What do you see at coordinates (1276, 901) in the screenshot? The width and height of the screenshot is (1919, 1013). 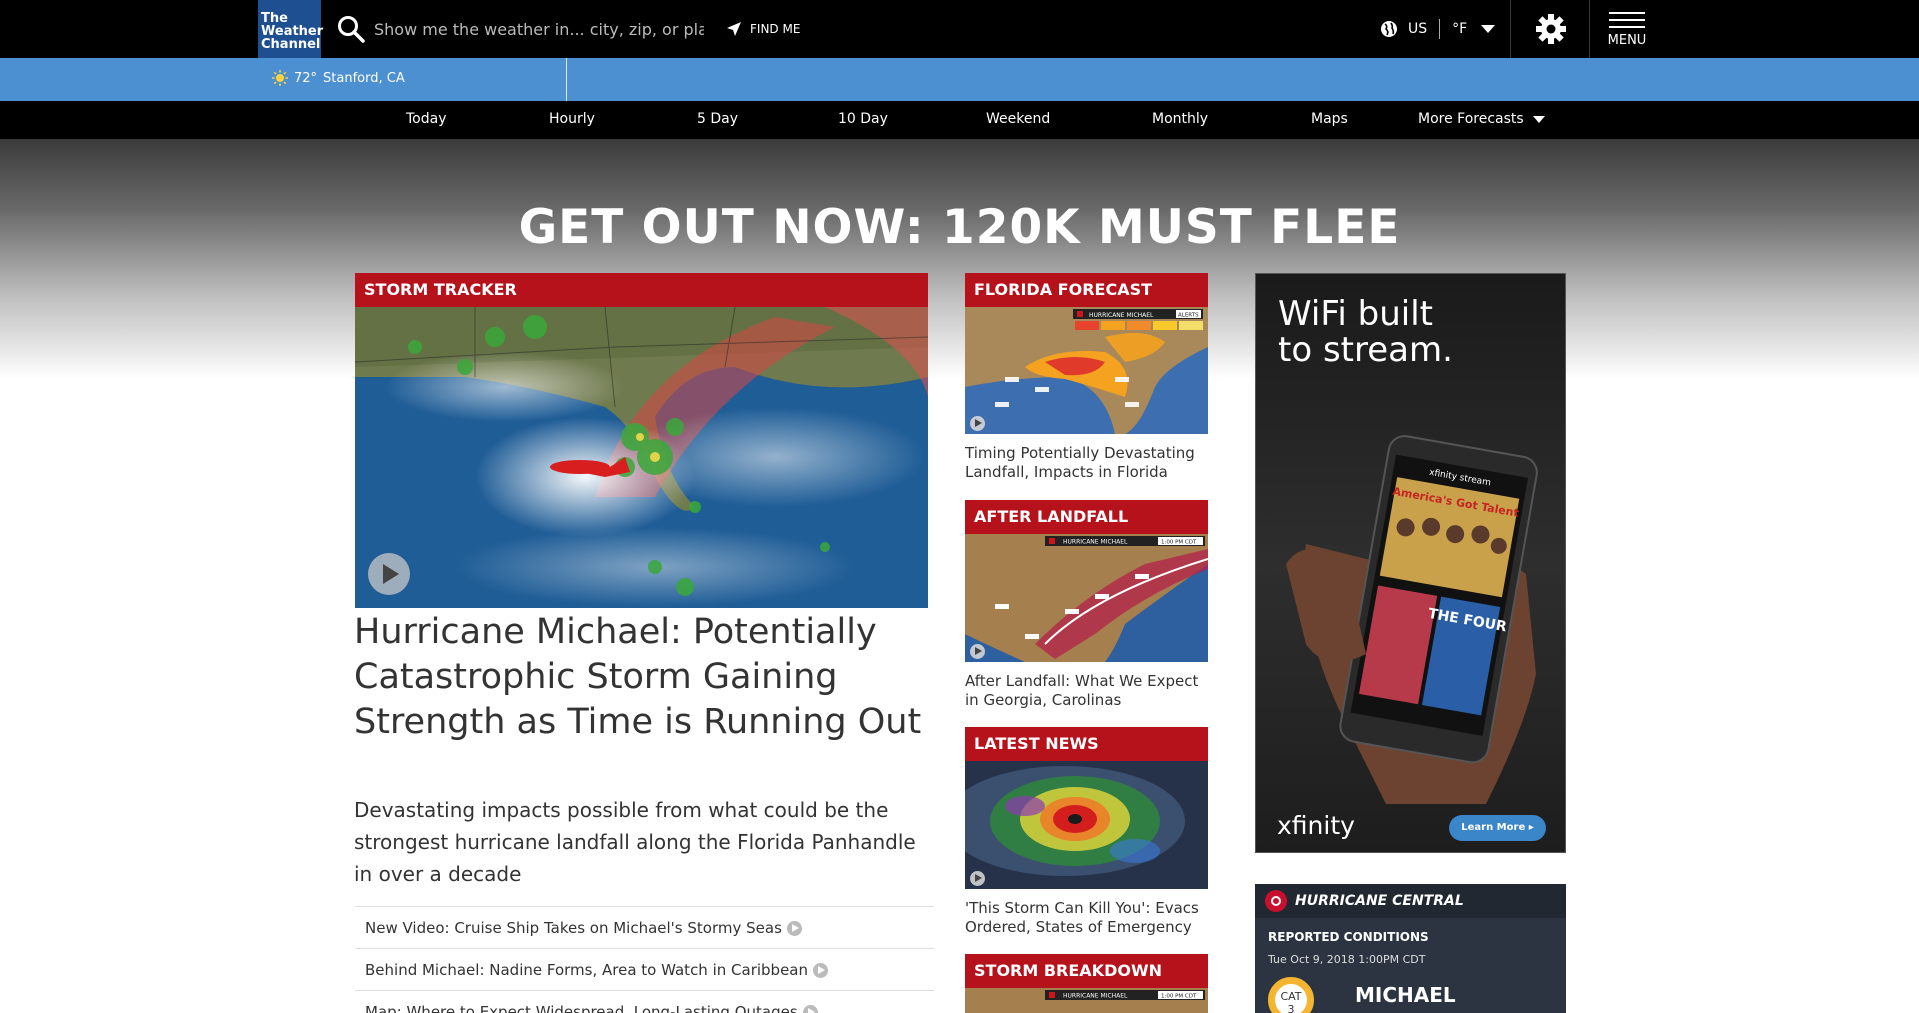 I see `hurricane-icon` at bounding box center [1276, 901].